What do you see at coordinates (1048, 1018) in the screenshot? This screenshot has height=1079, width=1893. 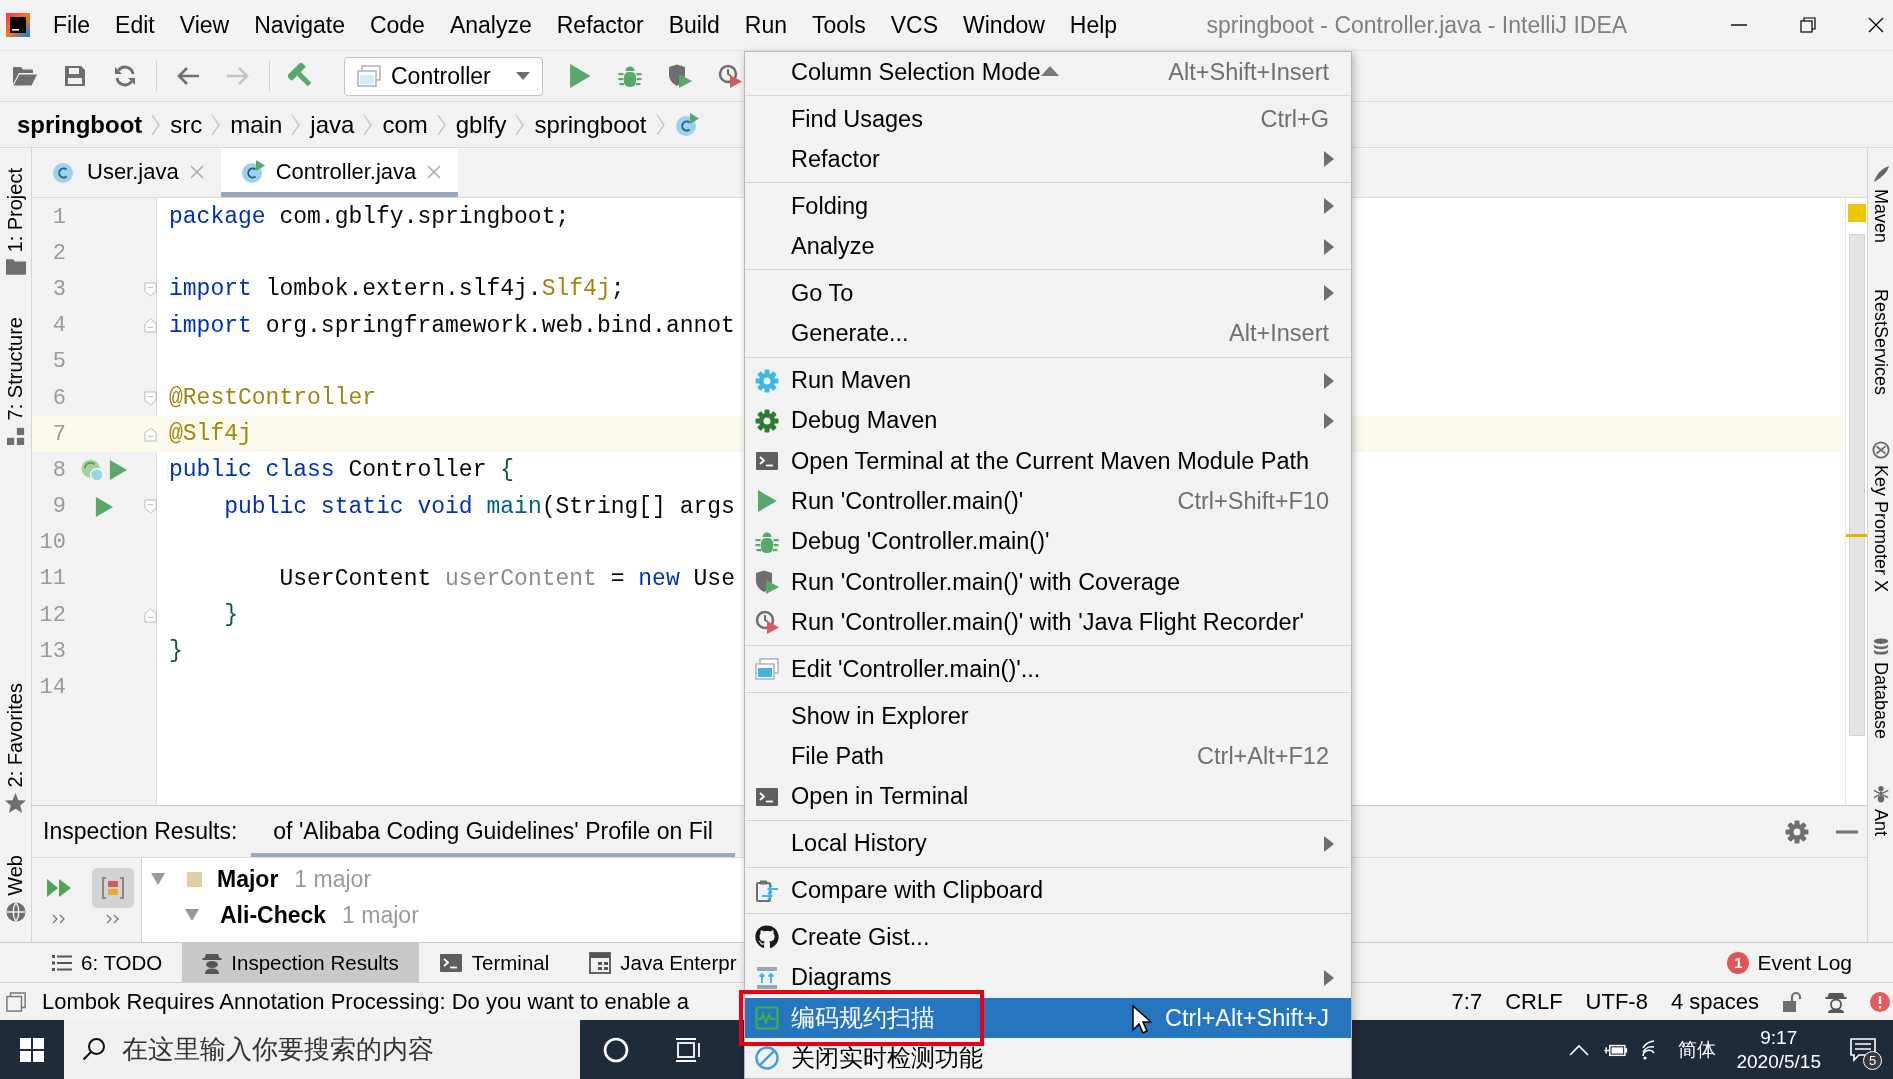 I see `menu-item: 编码规约扫描 Ctrl+Alt+Shift+J` at bounding box center [1048, 1018].